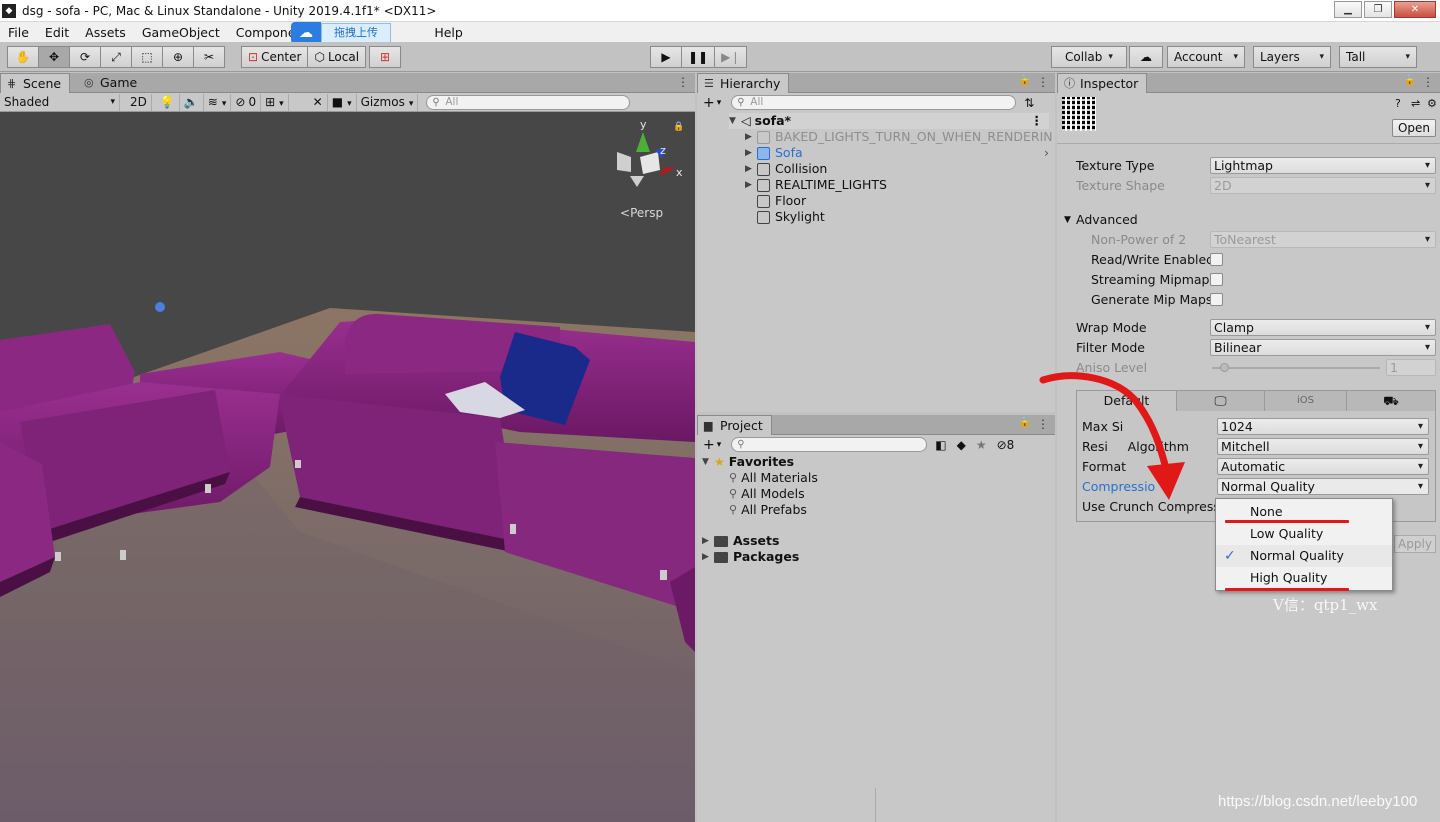 The image size is (1440, 822). Describe the element at coordinates (1415, 544) in the screenshot. I see `apply-button: Apply` at that location.